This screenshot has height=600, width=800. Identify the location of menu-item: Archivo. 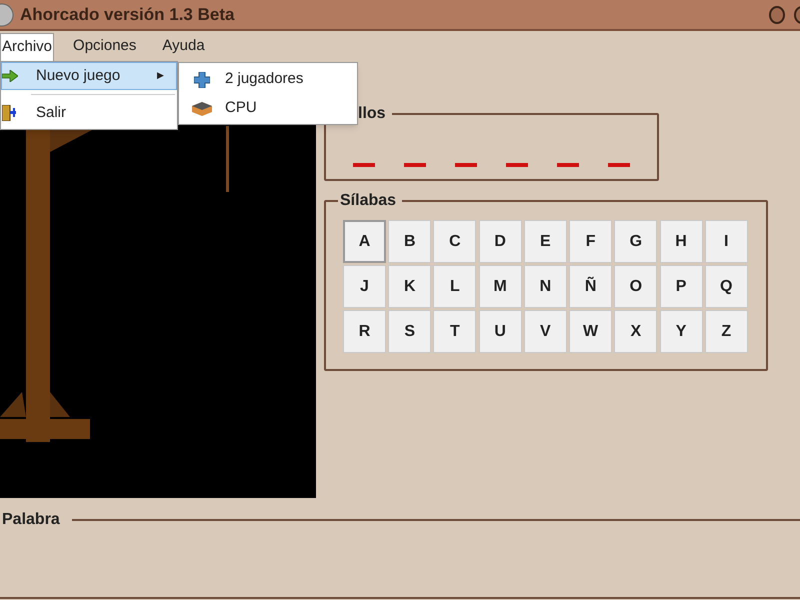
(27, 46).